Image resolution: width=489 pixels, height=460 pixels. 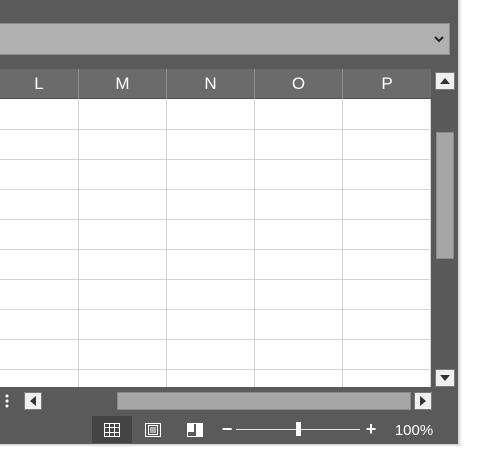 I want to click on scroll-left-button, so click(x=33, y=401).